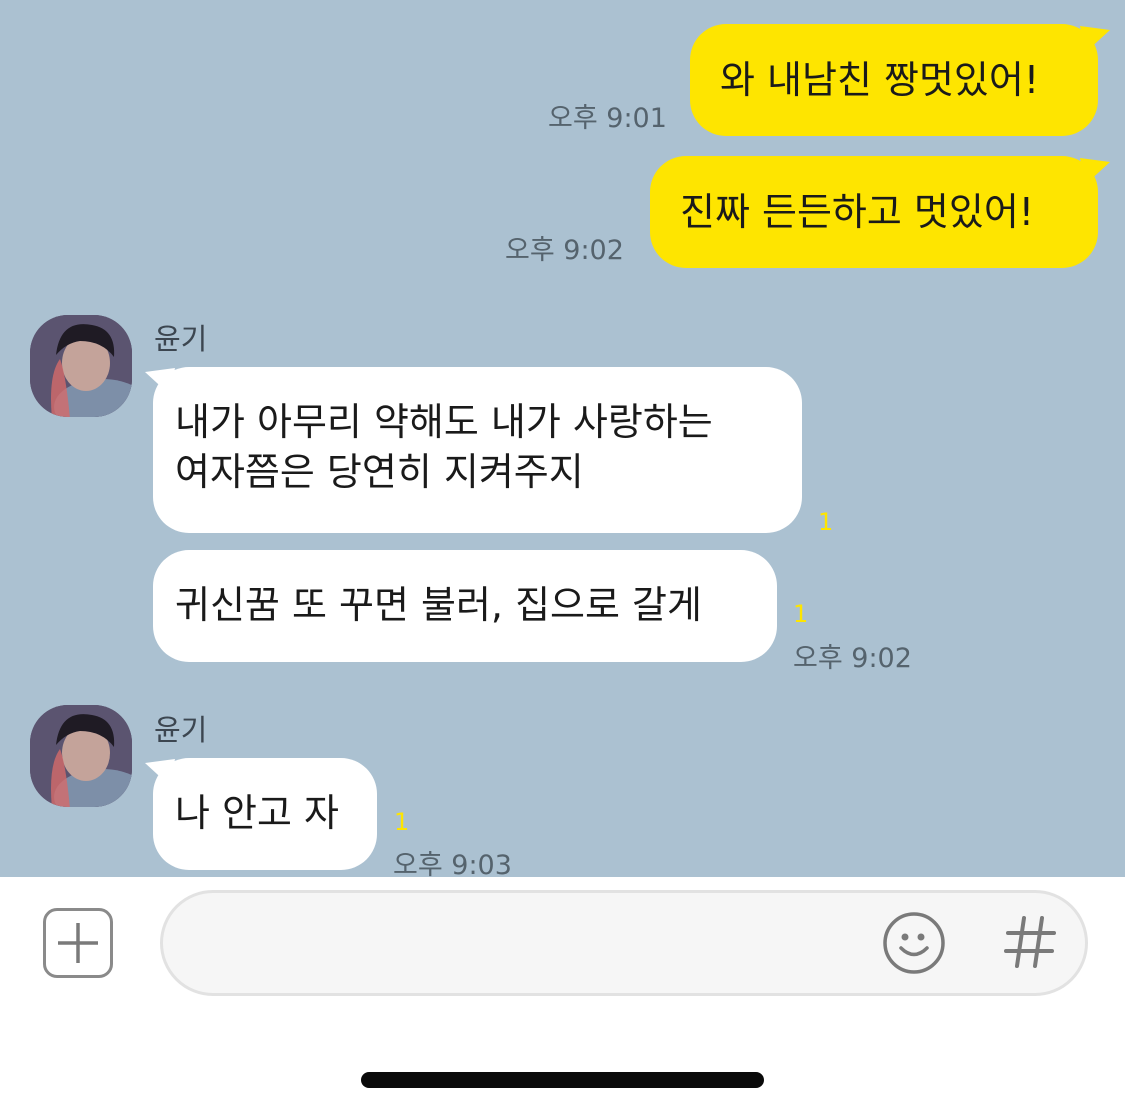  What do you see at coordinates (438, 605) in the screenshot?
I see `message-text: 귀신꿈 또 꾸면 불러, 집으로 갈게` at bounding box center [438, 605].